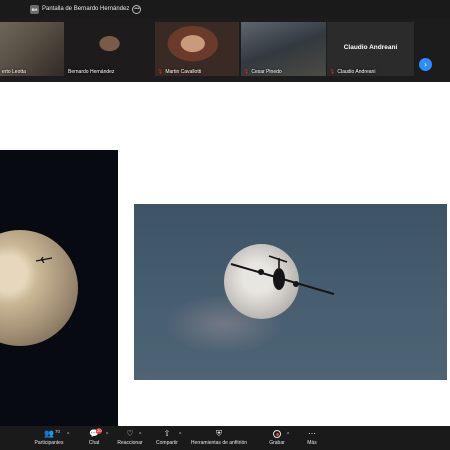 The image size is (450, 450). I want to click on participant-display-name: Claudio Andreani, so click(370, 47).